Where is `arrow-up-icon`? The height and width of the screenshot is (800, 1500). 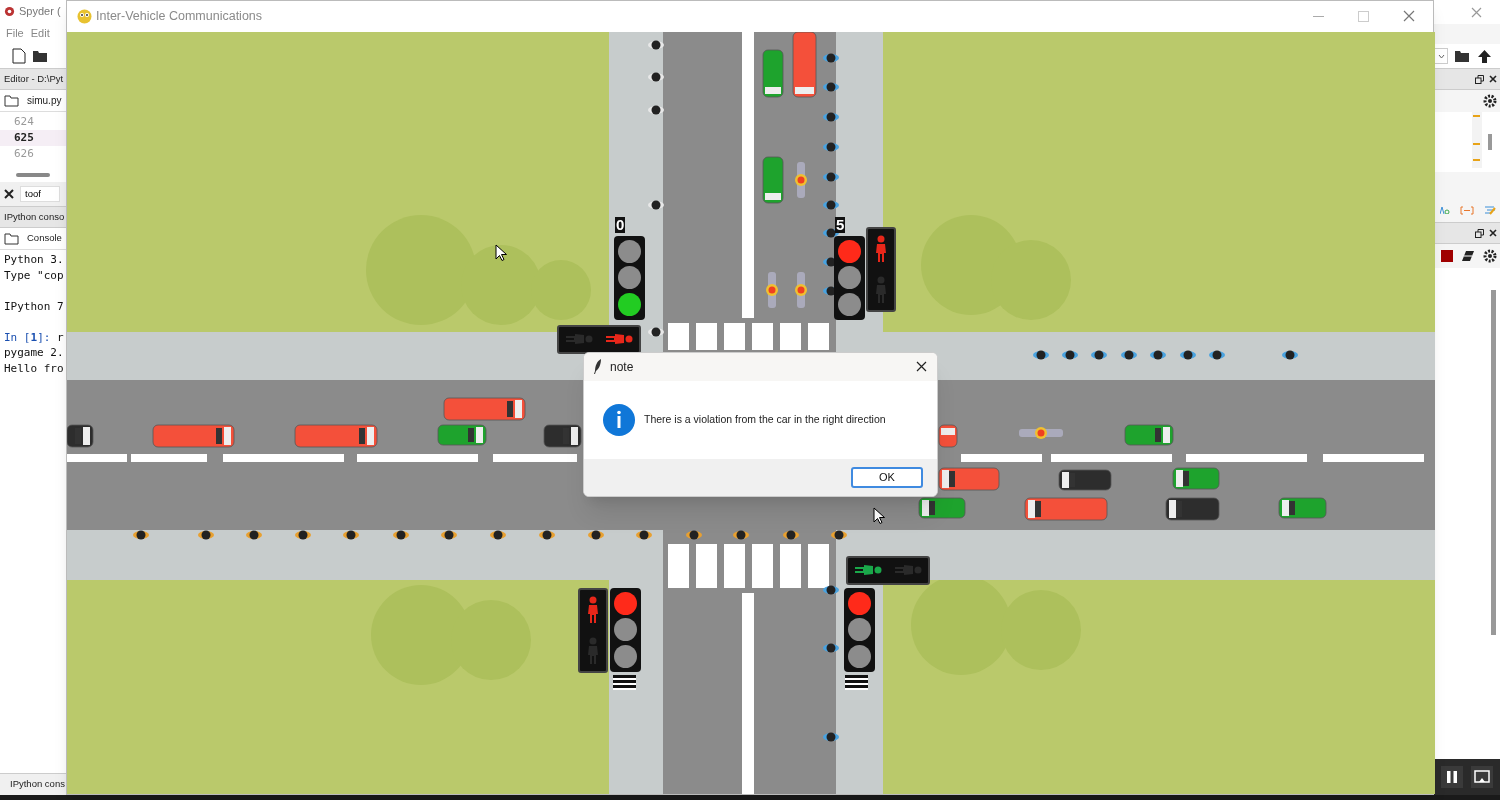
arrow-up-icon is located at coordinates (1484, 56).